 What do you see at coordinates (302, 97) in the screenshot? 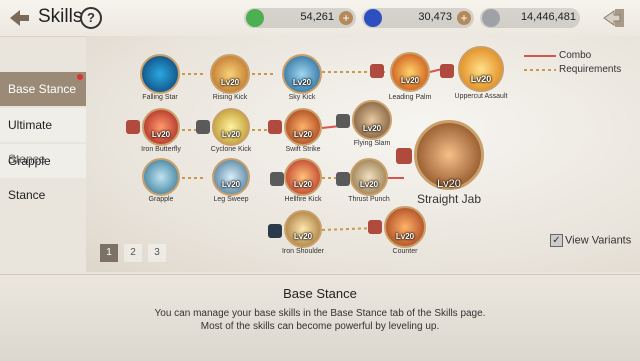
I see `skill-name: Sky Kick` at bounding box center [302, 97].